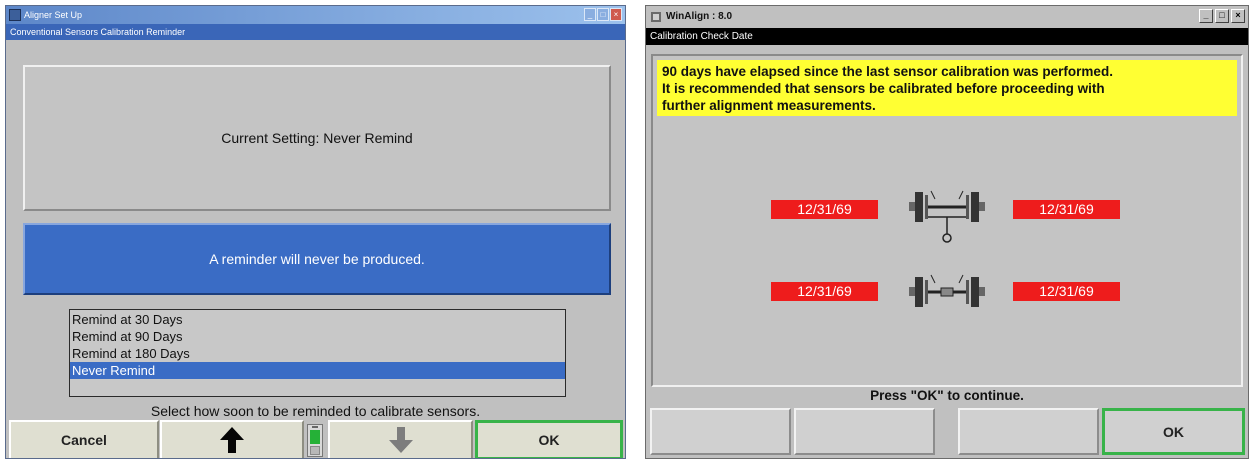  Describe the element at coordinates (656, 17) in the screenshot. I see `winalign-app-icon` at that location.